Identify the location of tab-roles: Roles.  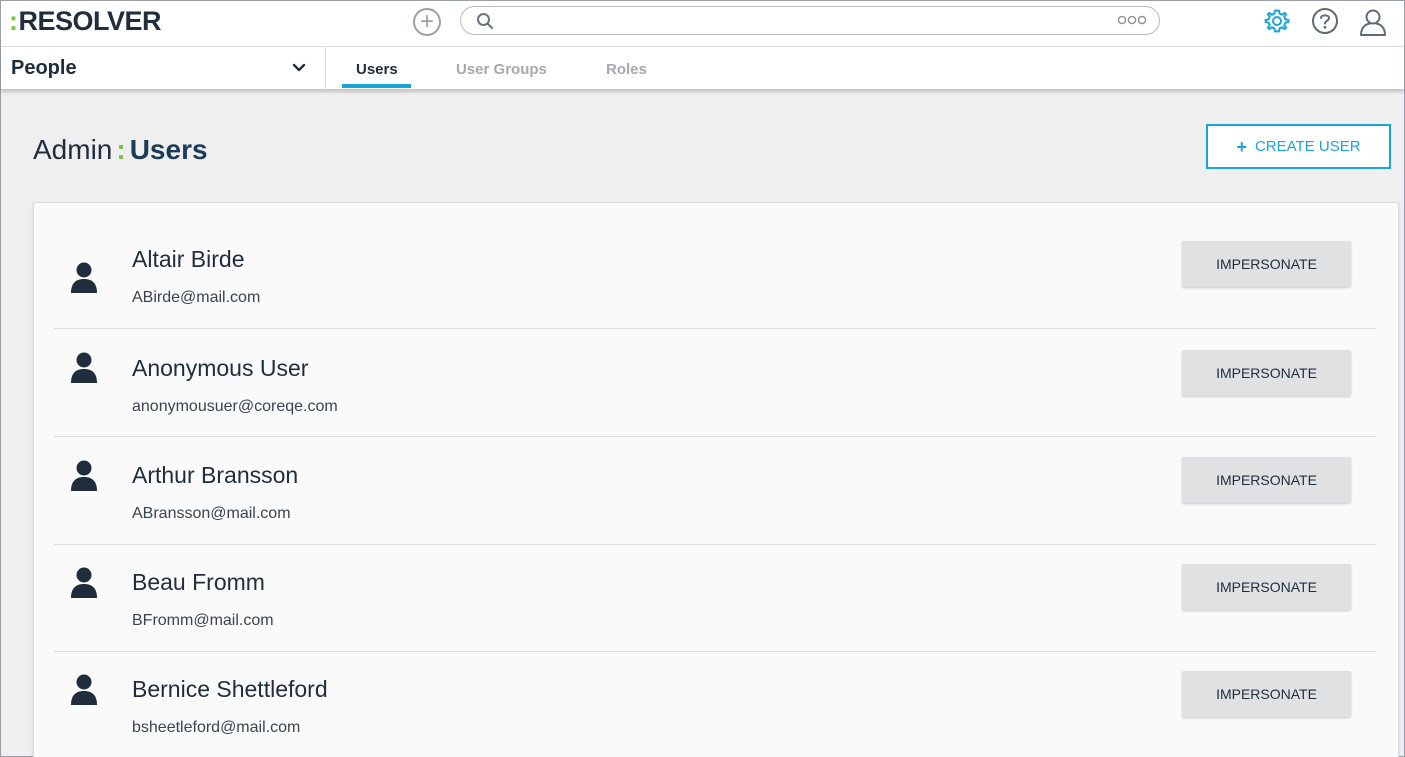
(626, 69).